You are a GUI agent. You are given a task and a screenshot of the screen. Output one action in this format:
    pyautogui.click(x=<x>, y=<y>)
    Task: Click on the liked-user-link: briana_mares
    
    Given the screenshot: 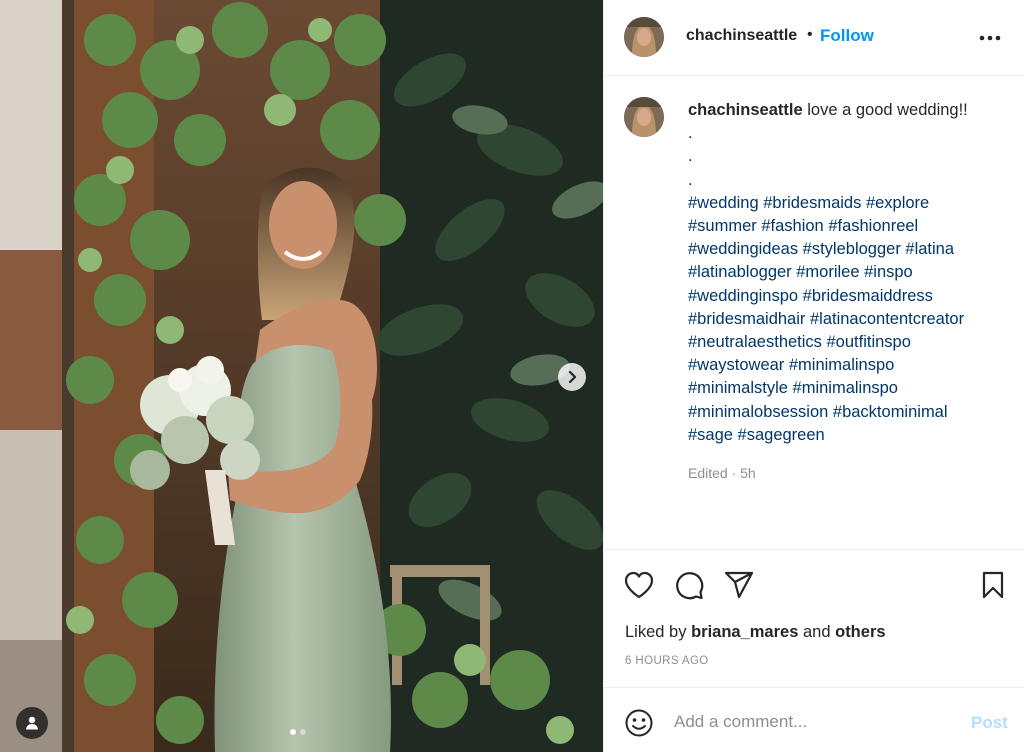 What is the action you would take?
    pyautogui.click(x=744, y=632)
    